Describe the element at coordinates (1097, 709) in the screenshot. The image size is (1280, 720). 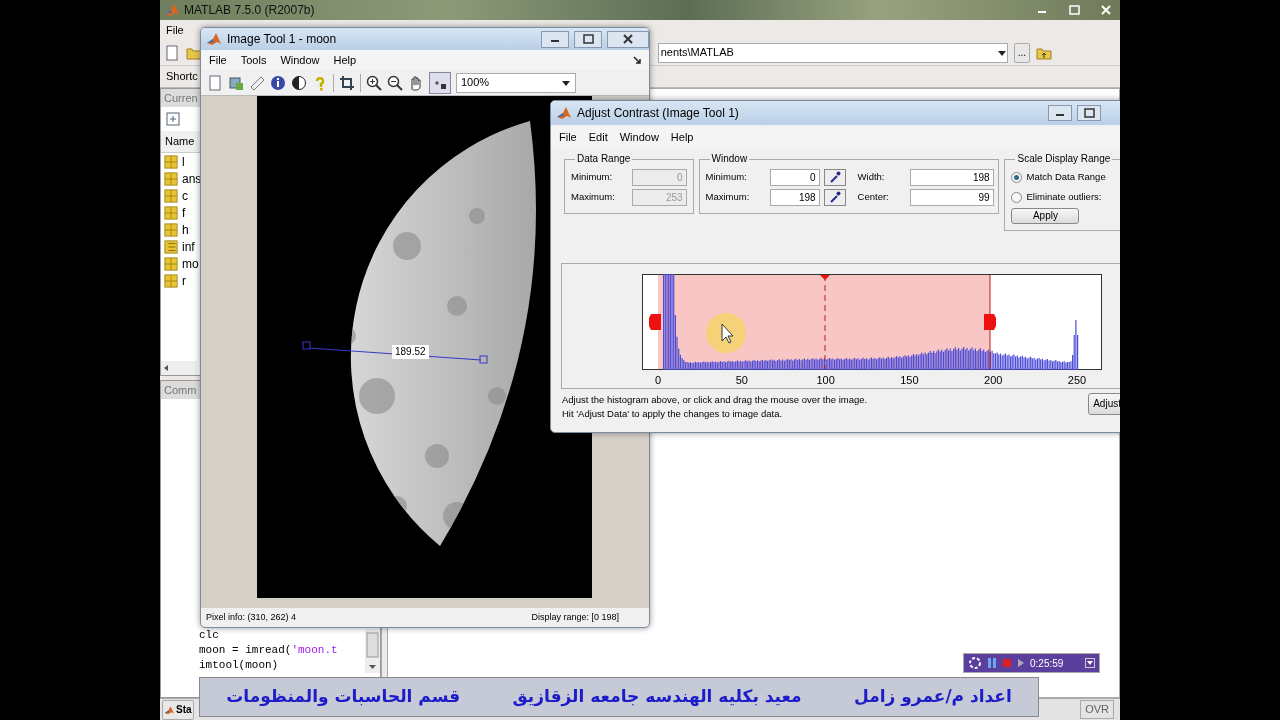
I see `status-indicator: OVR` at that location.